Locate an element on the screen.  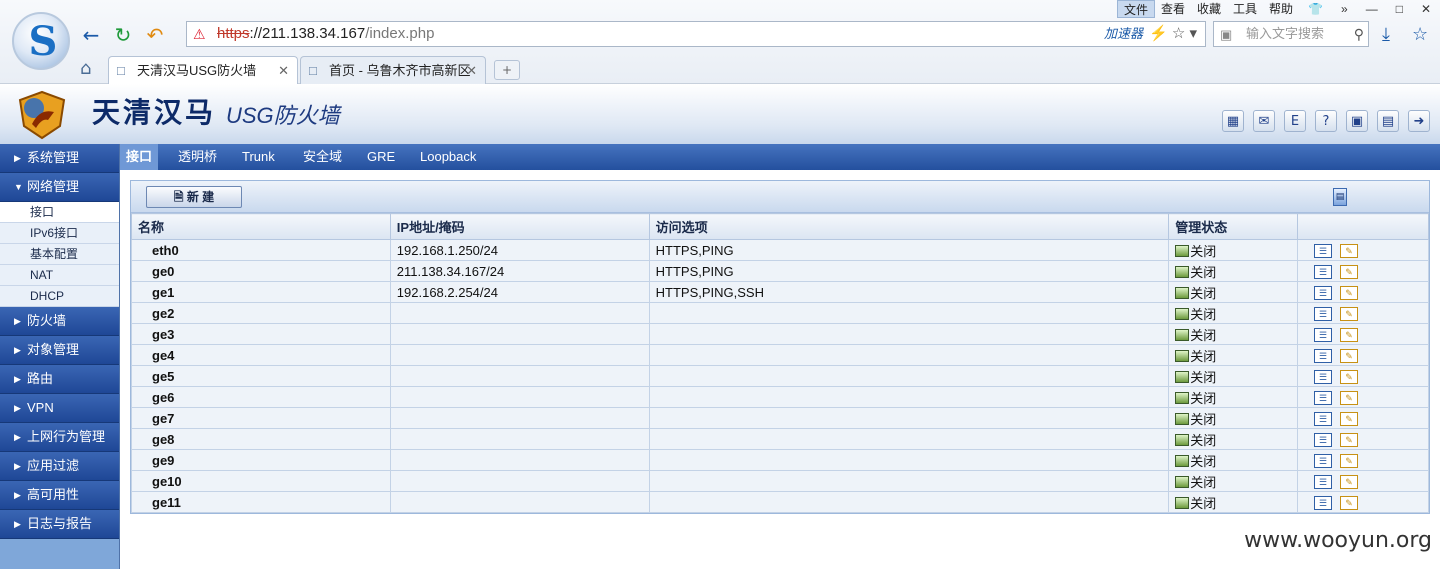
home-icon: ⌂ is located at coordinates (85, 68).